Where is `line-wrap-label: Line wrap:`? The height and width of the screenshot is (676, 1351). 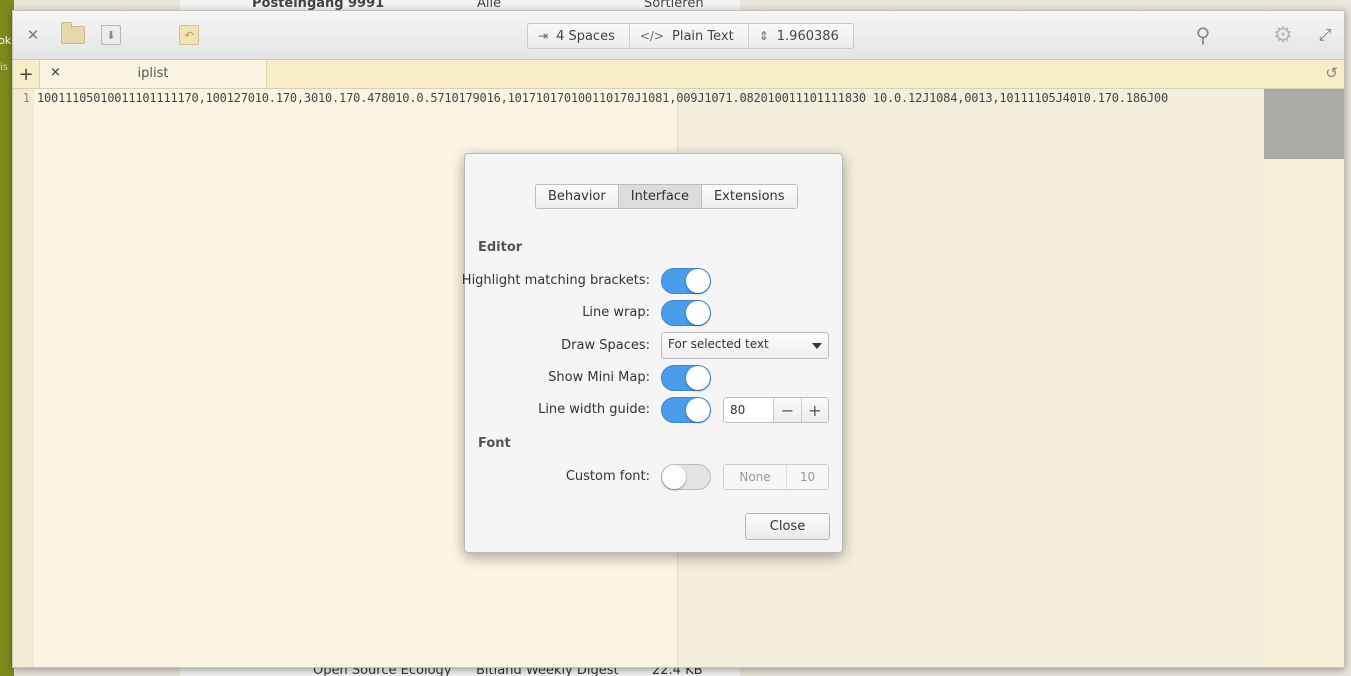
line-wrap-label: Line wrap: is located at coordinates (616, 312).